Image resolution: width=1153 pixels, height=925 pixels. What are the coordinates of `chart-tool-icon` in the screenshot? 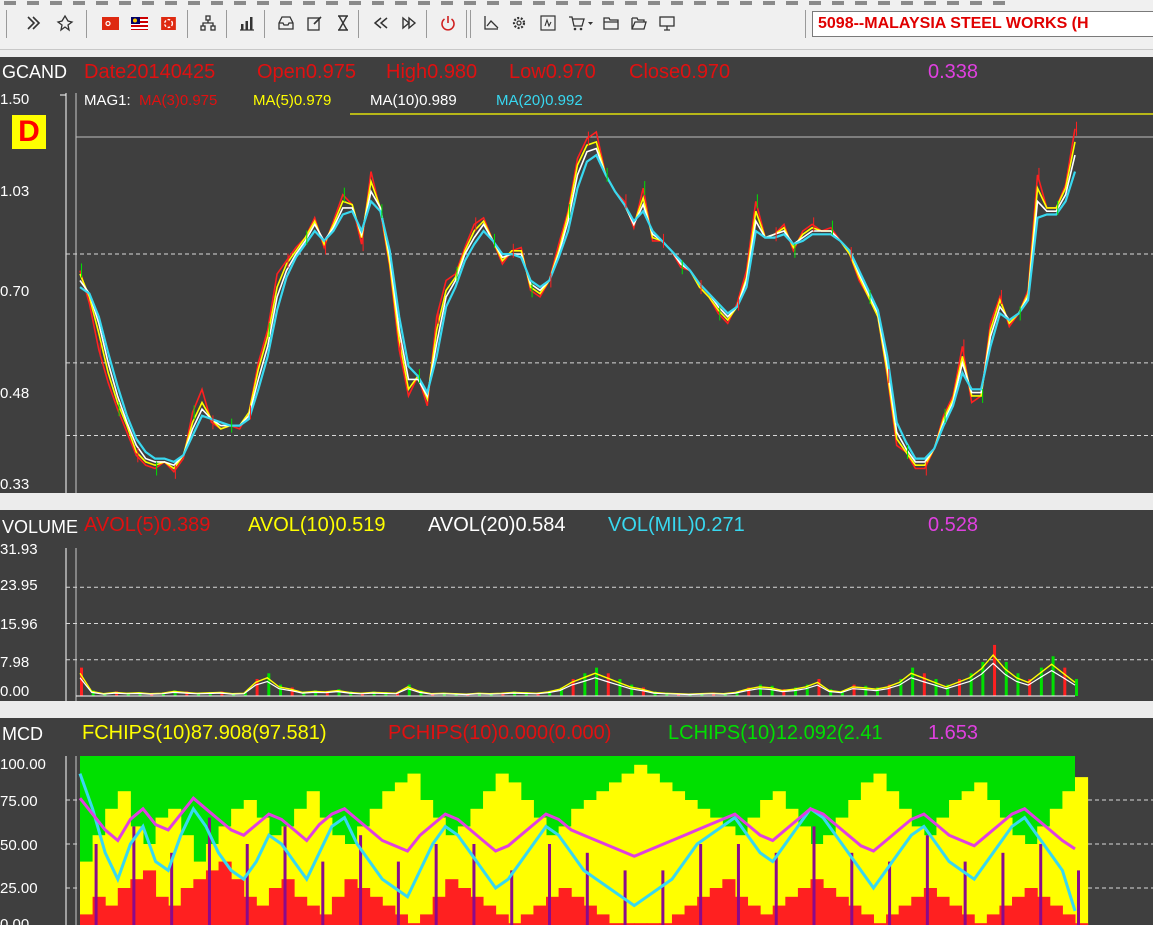 It's located at (491, 23).